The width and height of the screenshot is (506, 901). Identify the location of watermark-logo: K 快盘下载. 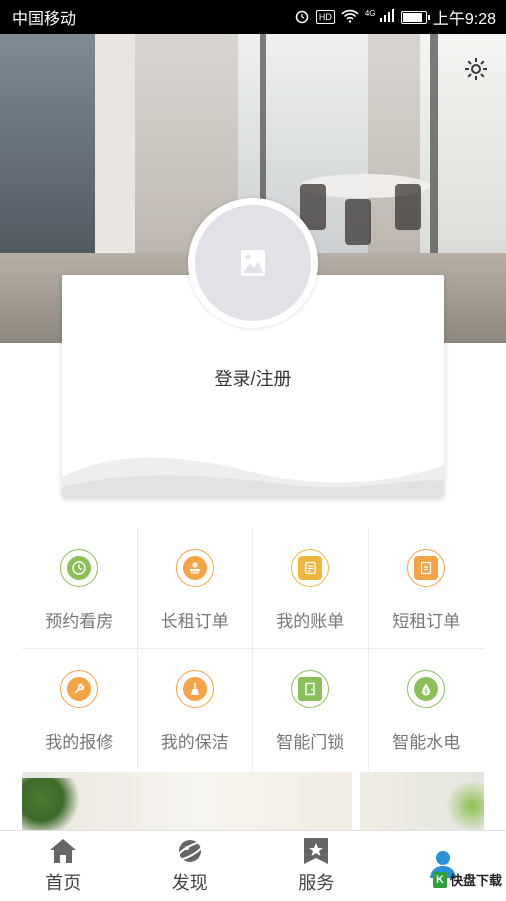
(467, 879).